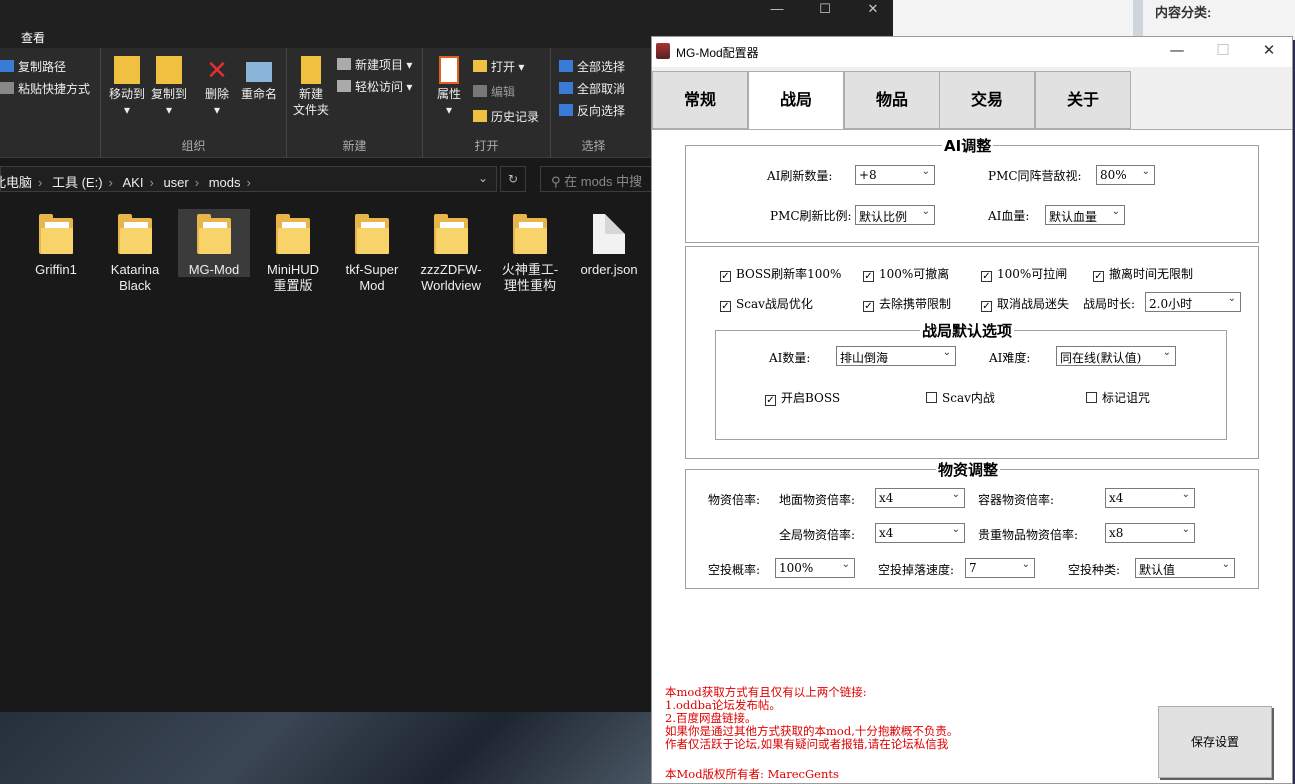 This screenshot has height=784, width=1295. What do you see at coordinates (896, 356) in the screenshot?
I see `ai-count-select: 排山倒海 ⌄` at bounding box center [896, 356].